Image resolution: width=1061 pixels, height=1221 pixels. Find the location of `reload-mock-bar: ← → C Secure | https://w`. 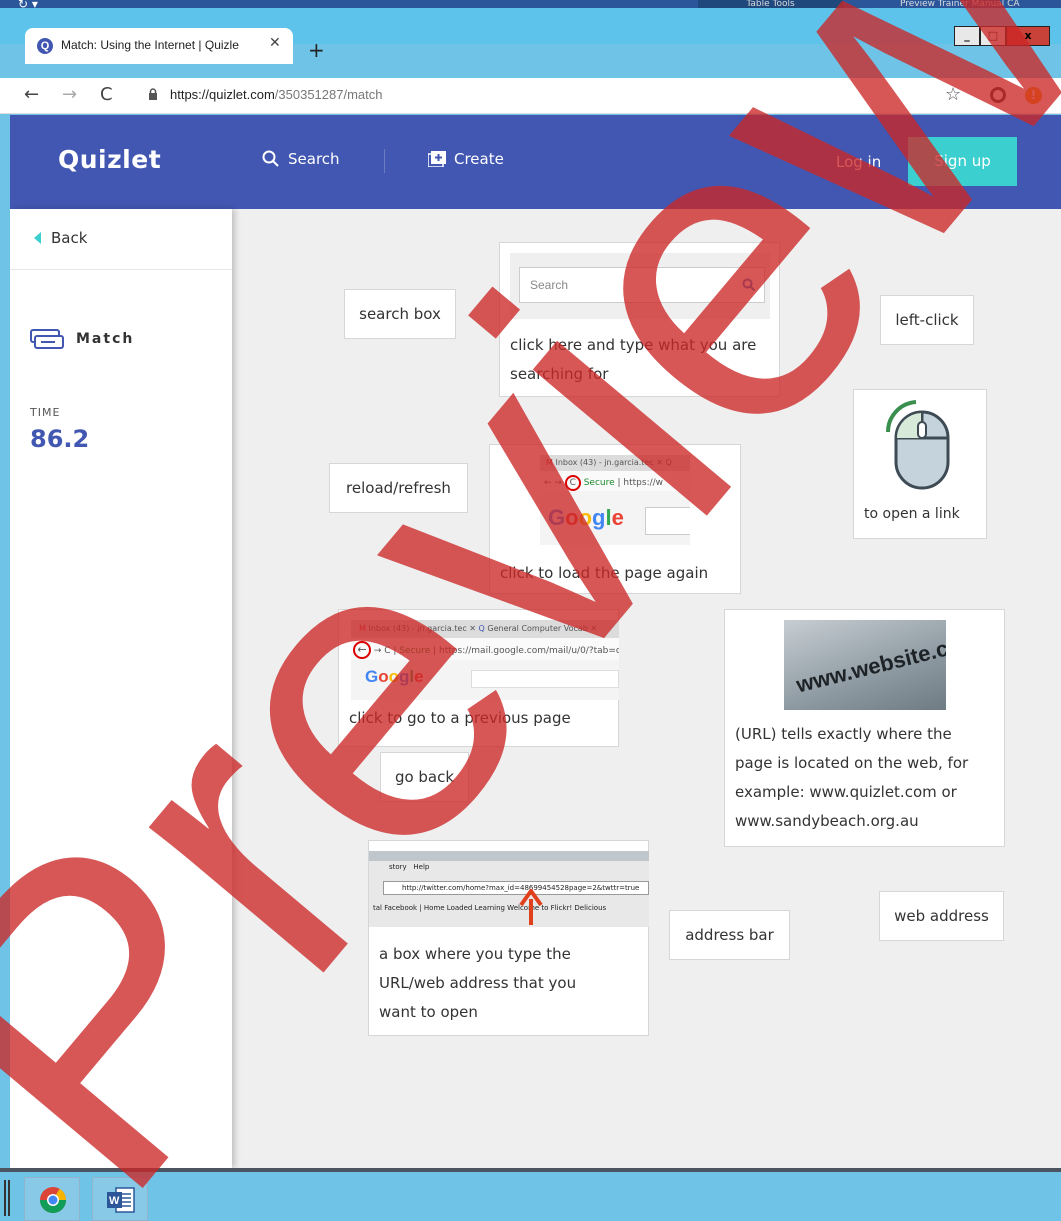

reload-mock-bar: ← → C Secure | https://w is located at coordinates (615, 481).